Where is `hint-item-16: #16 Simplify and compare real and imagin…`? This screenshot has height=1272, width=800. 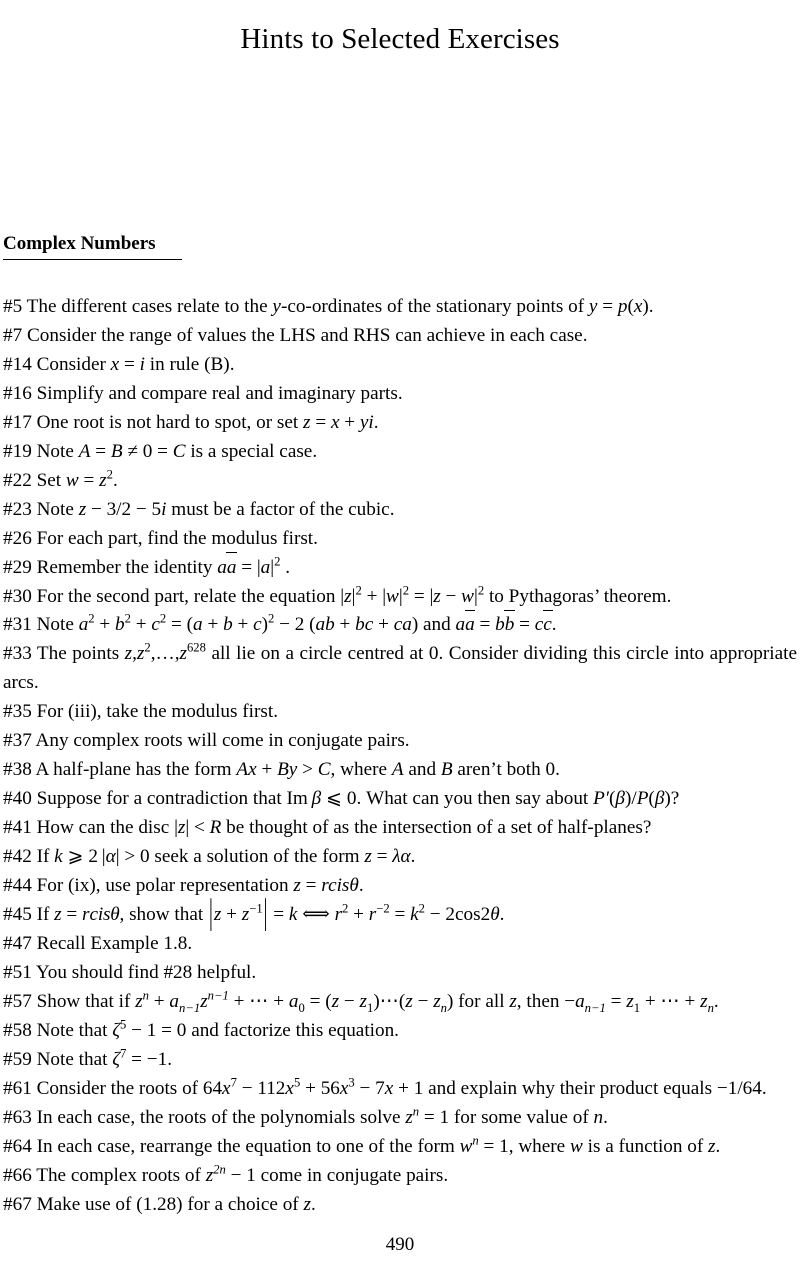
hint-item-16: #16 Simplify and compare real and imagin… is located at coordinates (203, 393).